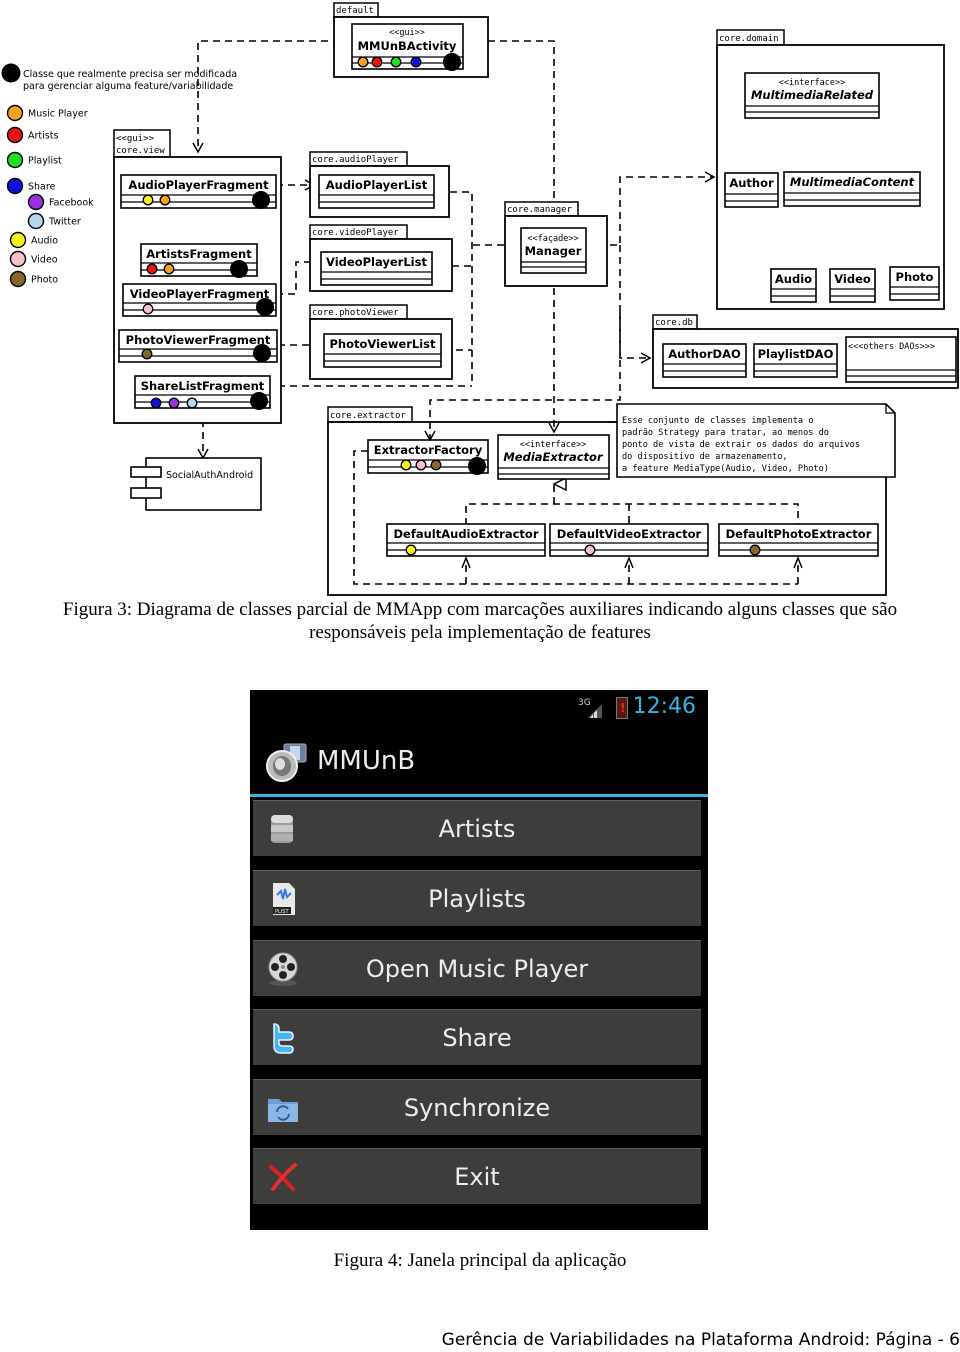  Describe the element at coordinates (901, 359) in the screenshot. I see `class-others-daos: <<<others DAOs>>>` at that location.